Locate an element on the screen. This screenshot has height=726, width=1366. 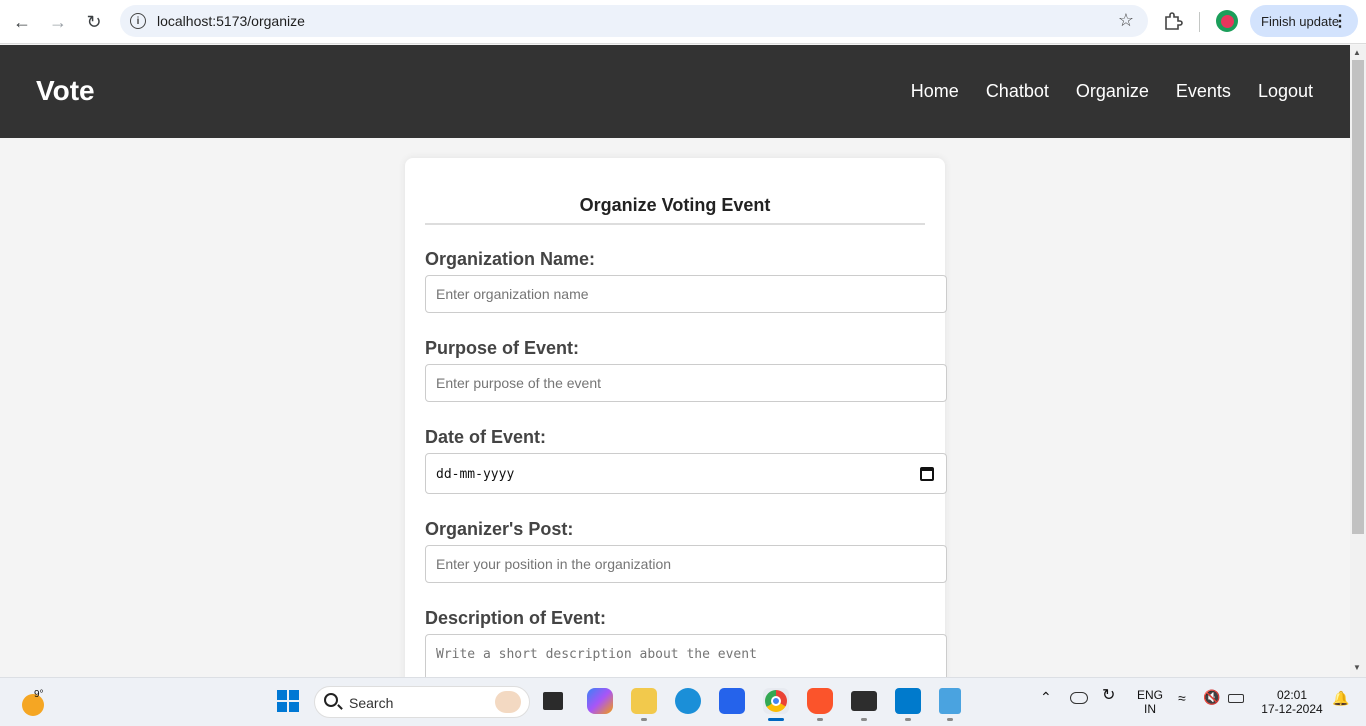
form-title: Organize Voting Event is located at coordinates (675, 210).